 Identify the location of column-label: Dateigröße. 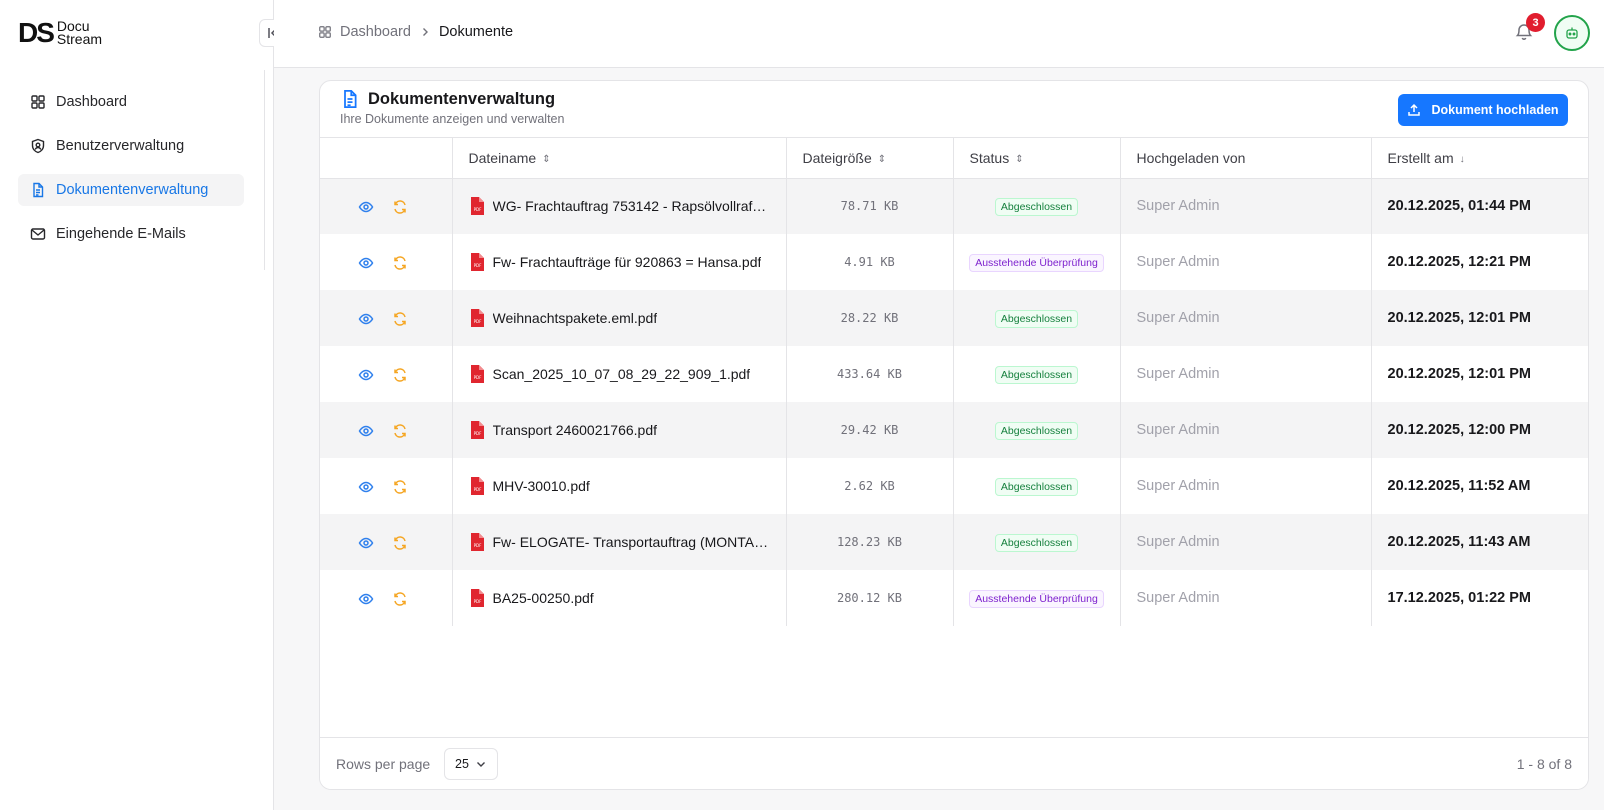
(837, 157).